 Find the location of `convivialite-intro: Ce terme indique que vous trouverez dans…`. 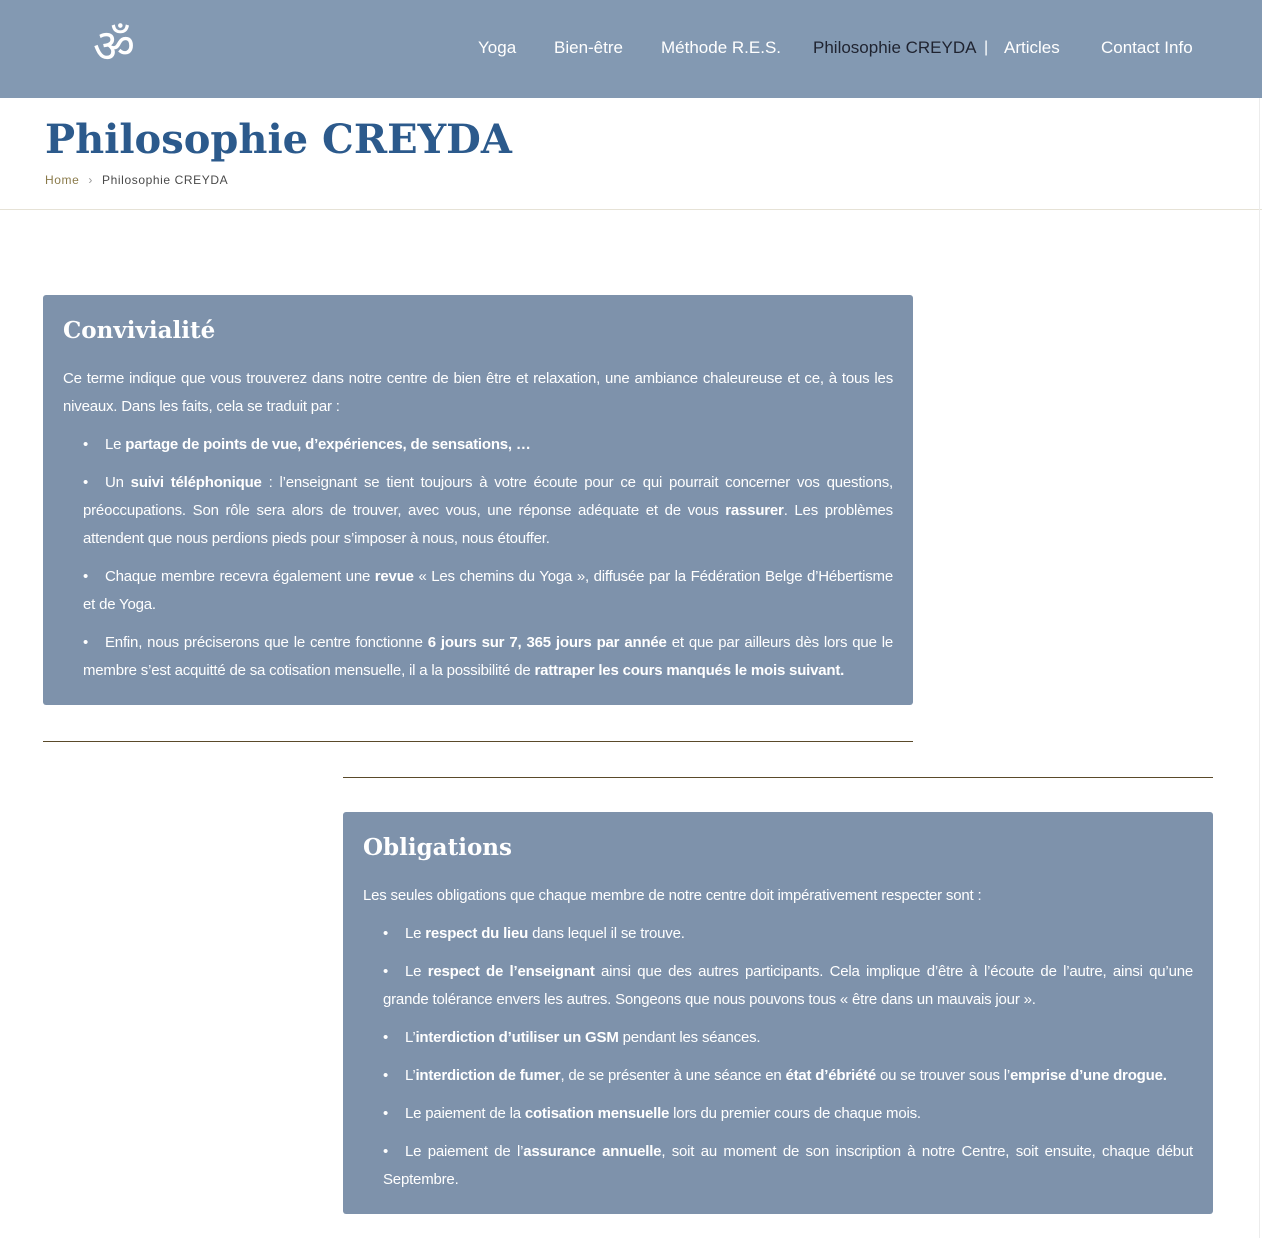

convivialite-intro: Ce terme indique que vous trouverez dans… is located at coordinates (478, 392).